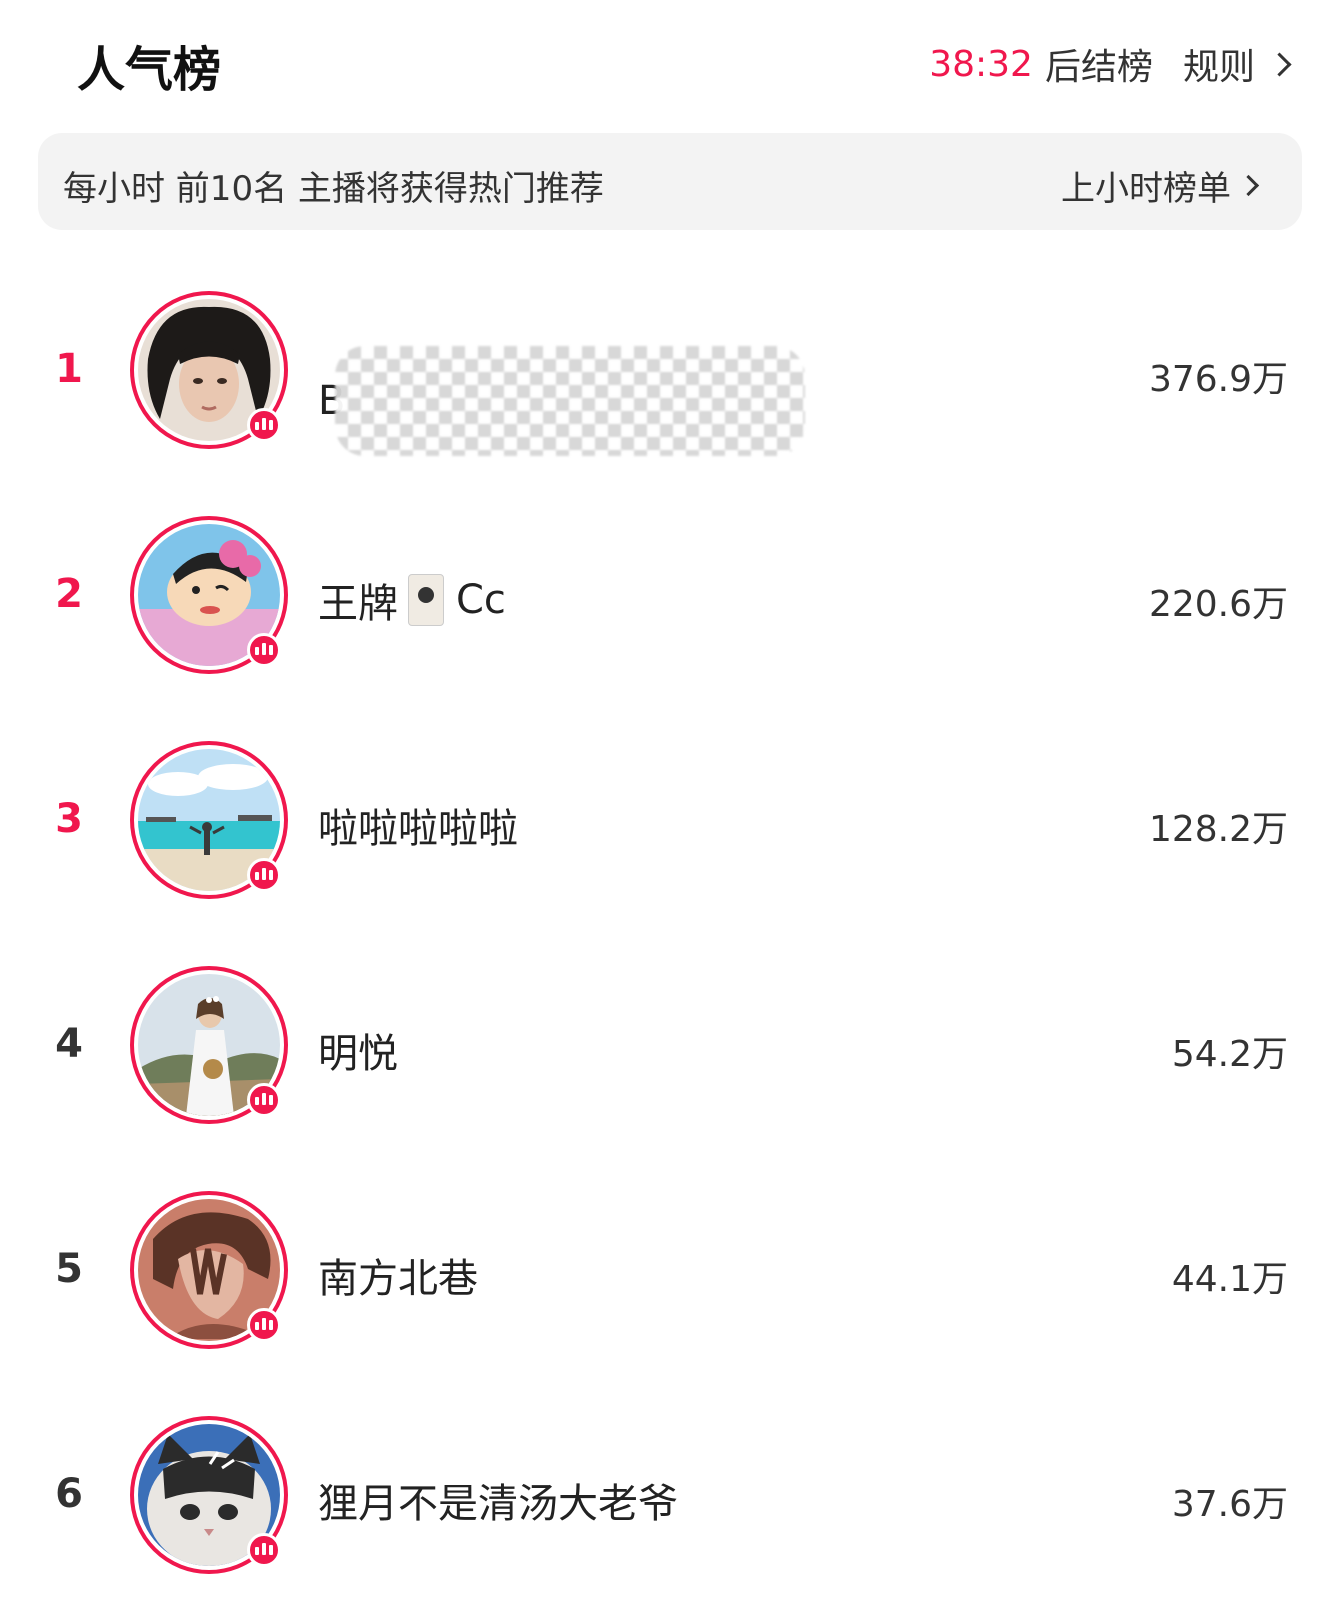 Image resolution: width=1320 pixels, height=1608 pixels. I want to click on anchor-name: 南方北巷, so click(398, 1275).